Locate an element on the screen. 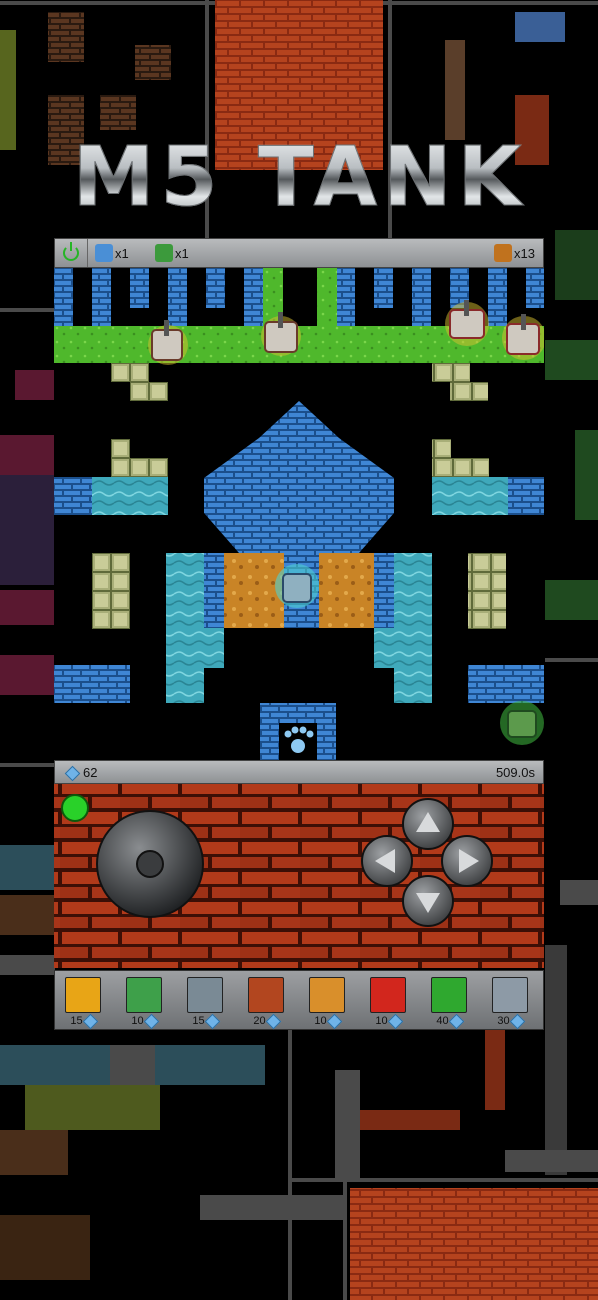 Image resolution: width=598 pixels, height=1300 pixels. player1-tank-count: x1 is located at coordinates (122, 253).